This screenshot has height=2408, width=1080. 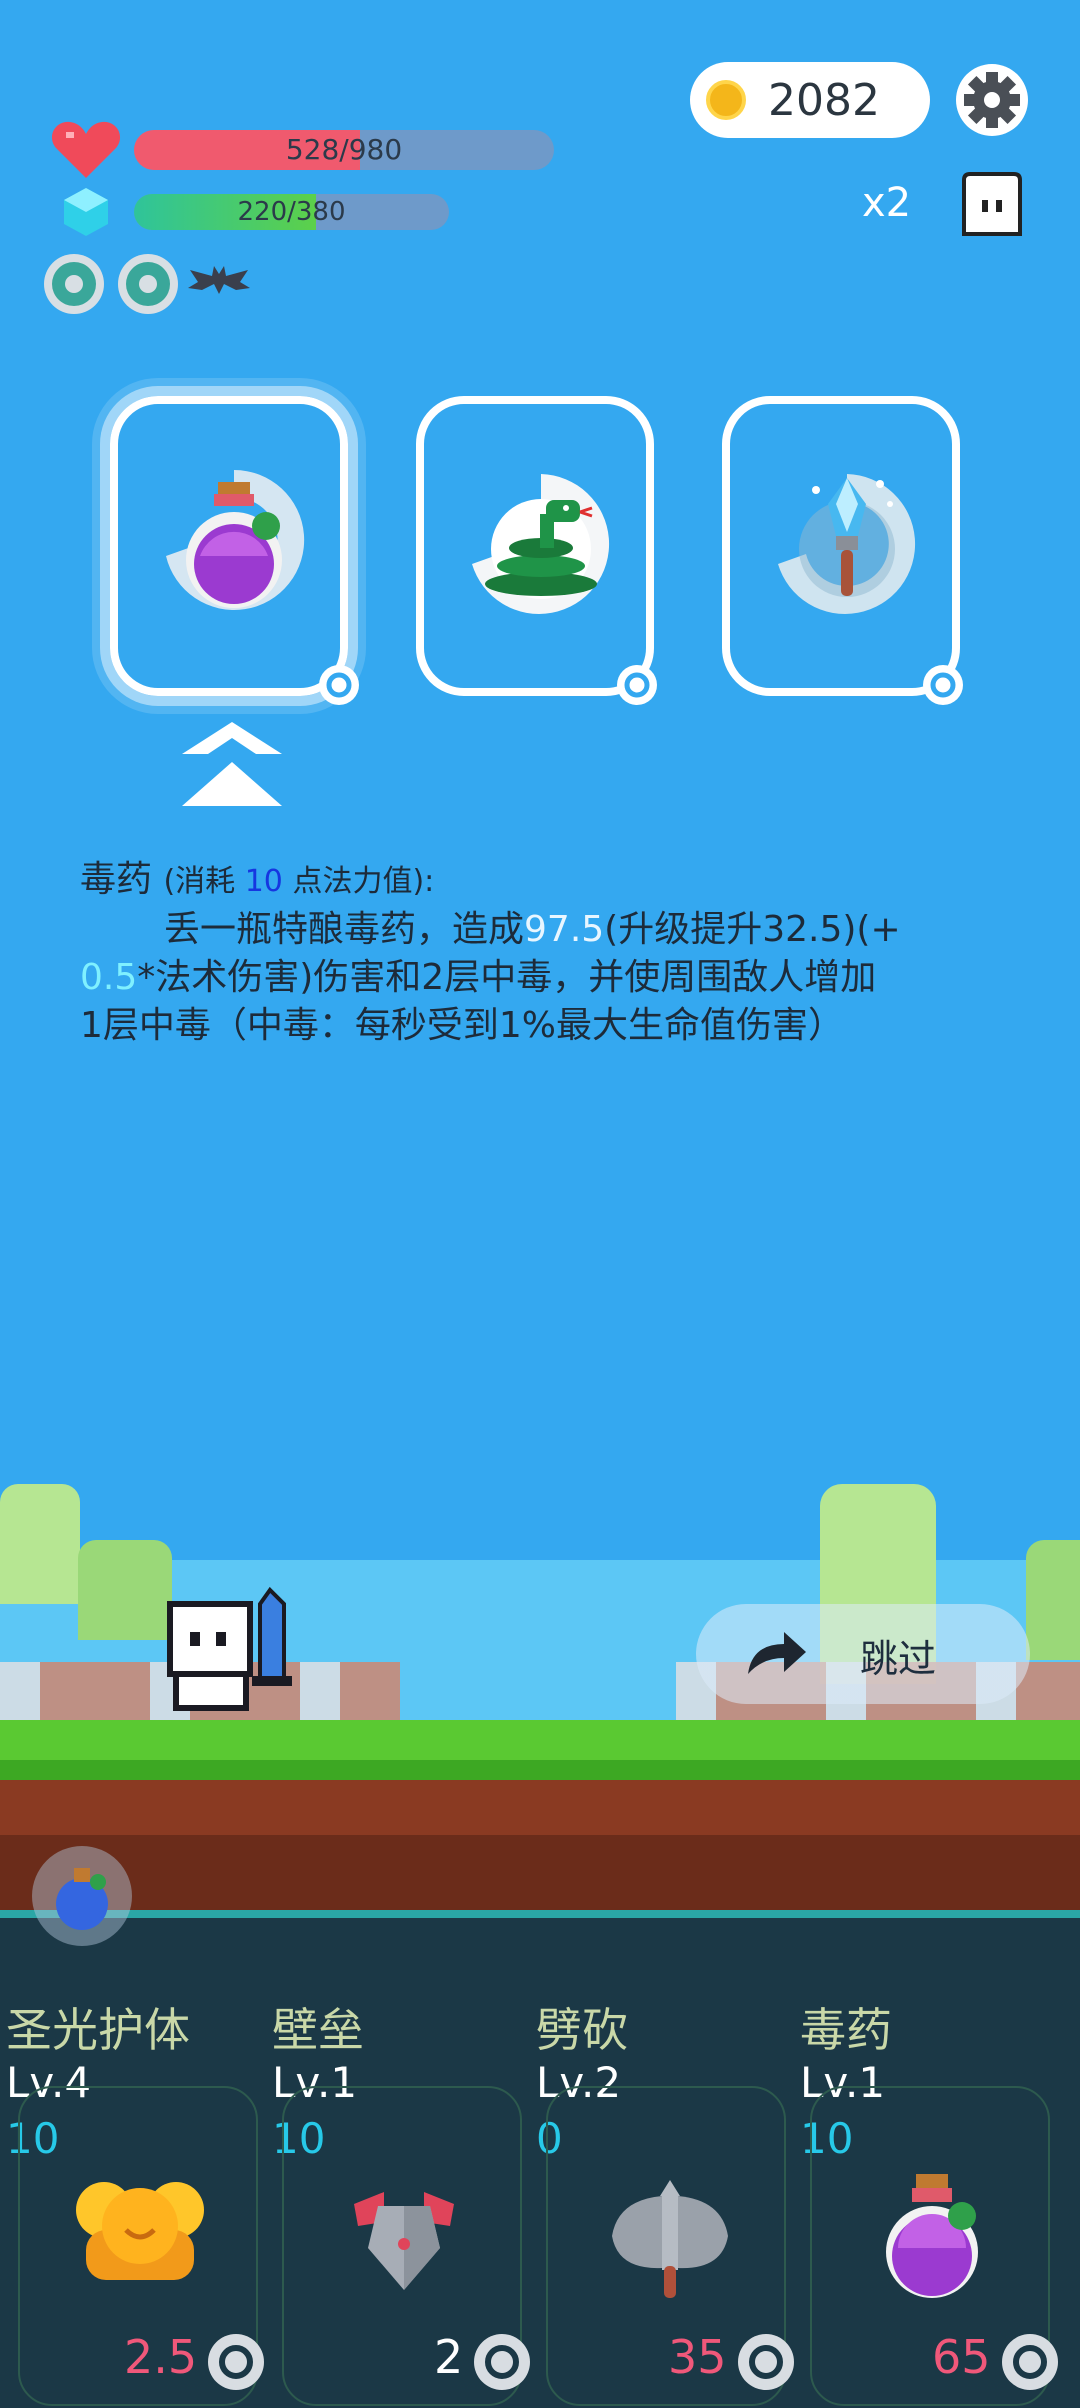 What do you see at coordinates (540, 1771) in the screenshot?
I see `grass-edge` at bounding box center [540, 1771].